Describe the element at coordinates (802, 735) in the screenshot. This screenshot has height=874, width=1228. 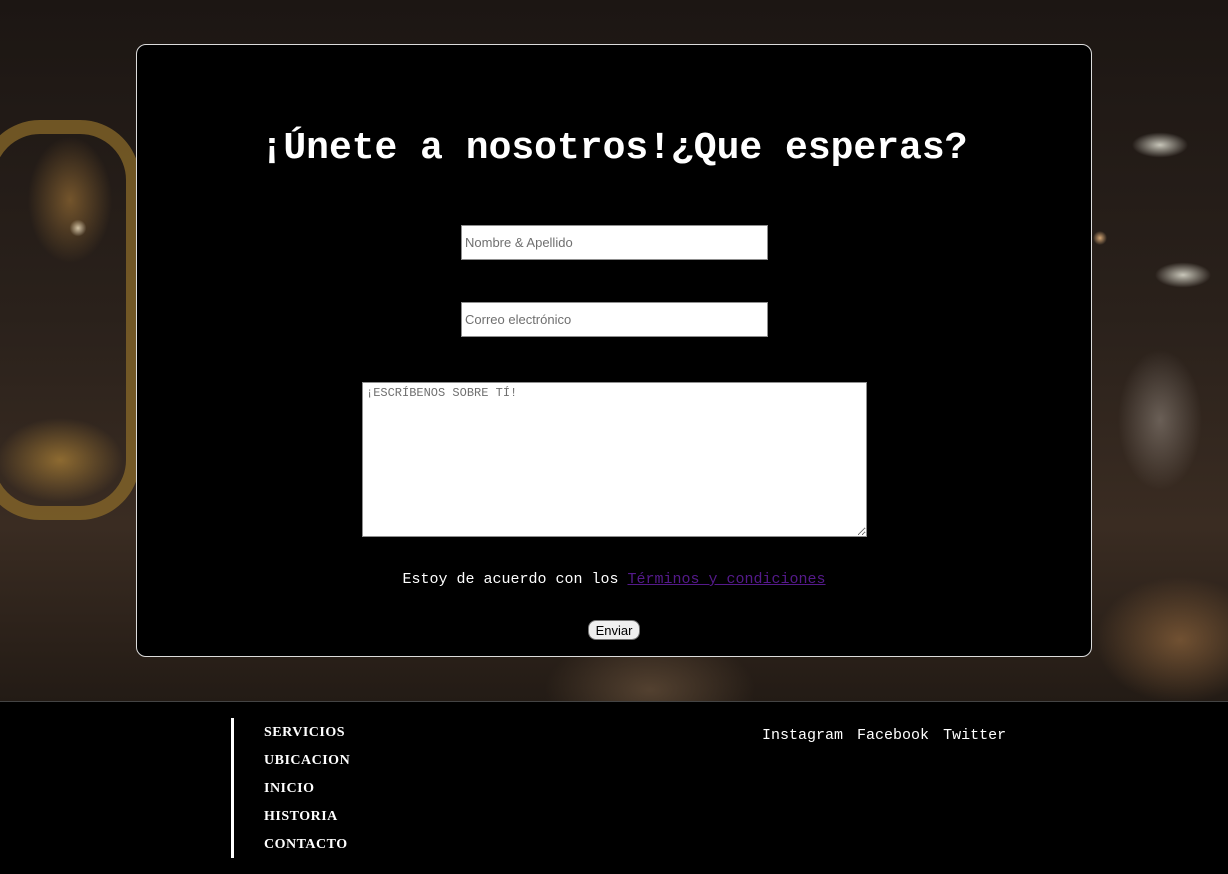
I see `instagram-link: Instagram` at that location.